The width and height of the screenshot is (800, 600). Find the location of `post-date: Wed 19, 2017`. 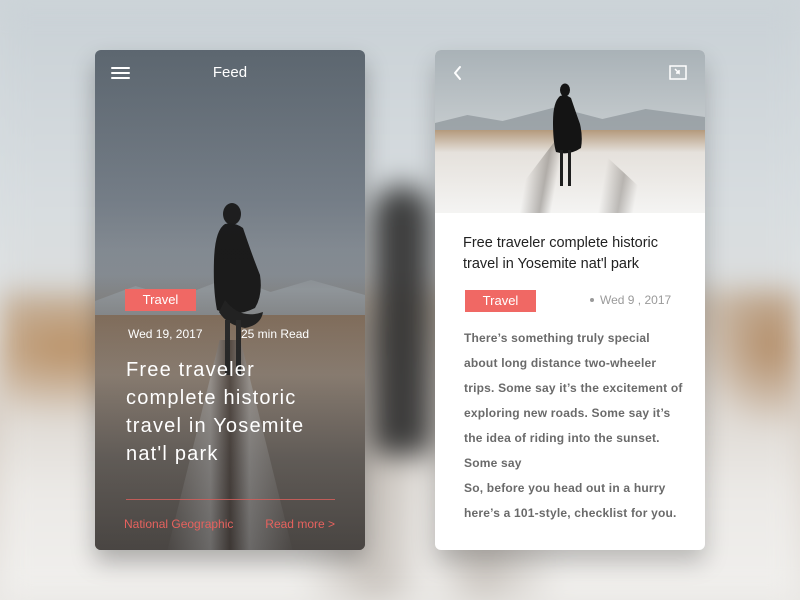

post-date: Wed 19, 2017 is located at coordinates (165, 334).